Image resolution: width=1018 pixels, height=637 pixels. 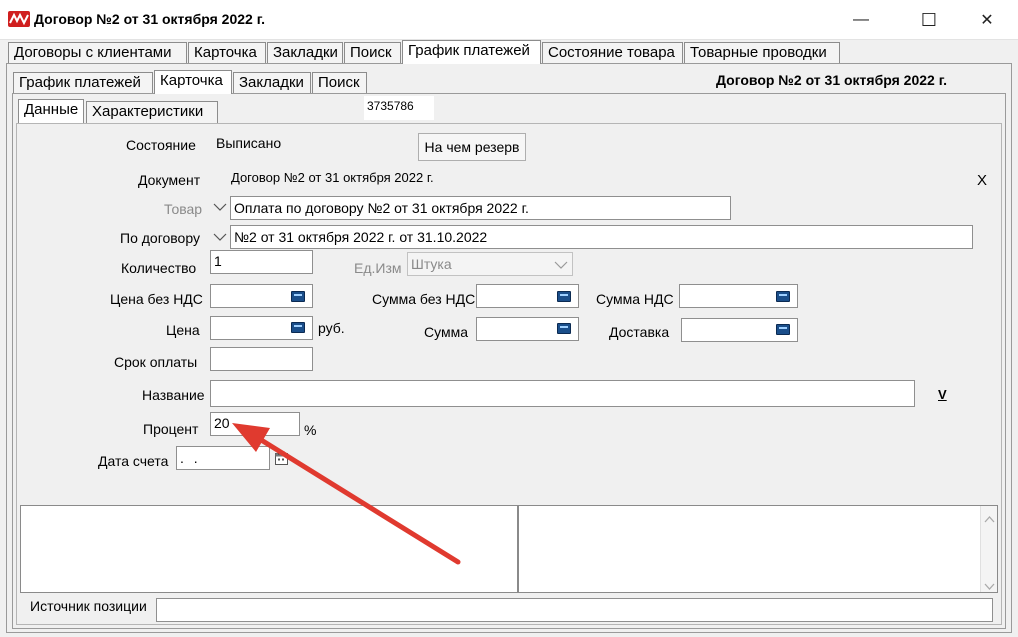 I want to click on percent-field: 20, so click(x=255, y=424).